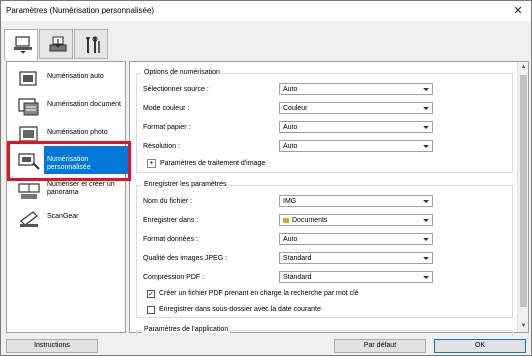 This screenshot has height=356, width=532. Describe the element at coordinates (356, 277) in the screenshot. I see `pdf-compression-select: Standard` at that location.